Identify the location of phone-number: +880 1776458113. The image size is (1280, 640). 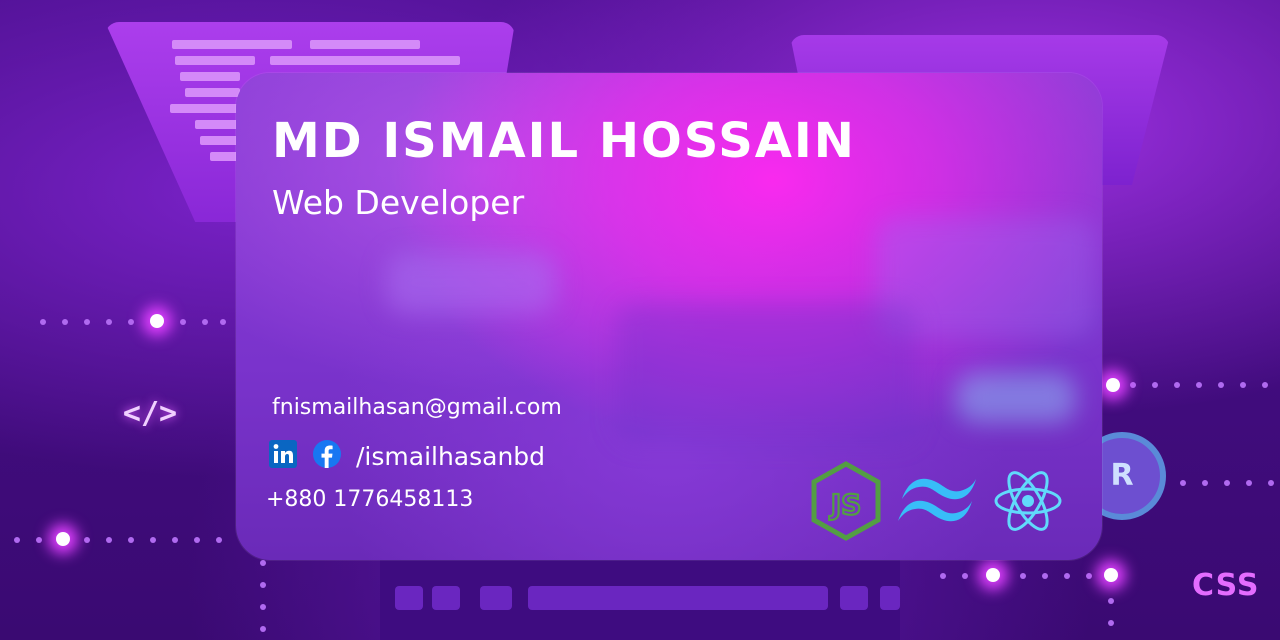
(370, 499).